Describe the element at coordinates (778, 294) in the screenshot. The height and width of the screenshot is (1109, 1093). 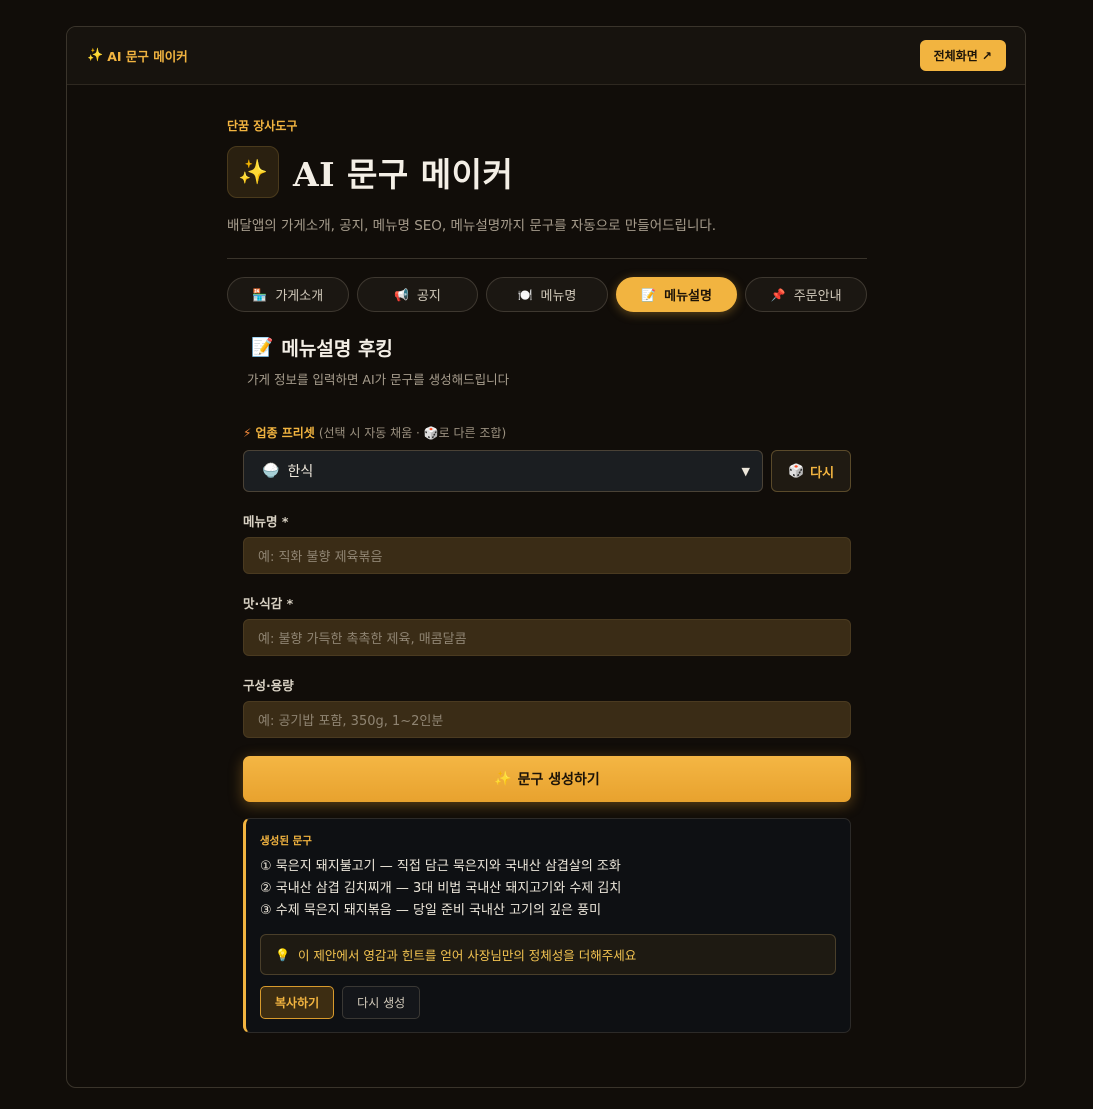
I see `pushpin-icon: 📌` at that location.